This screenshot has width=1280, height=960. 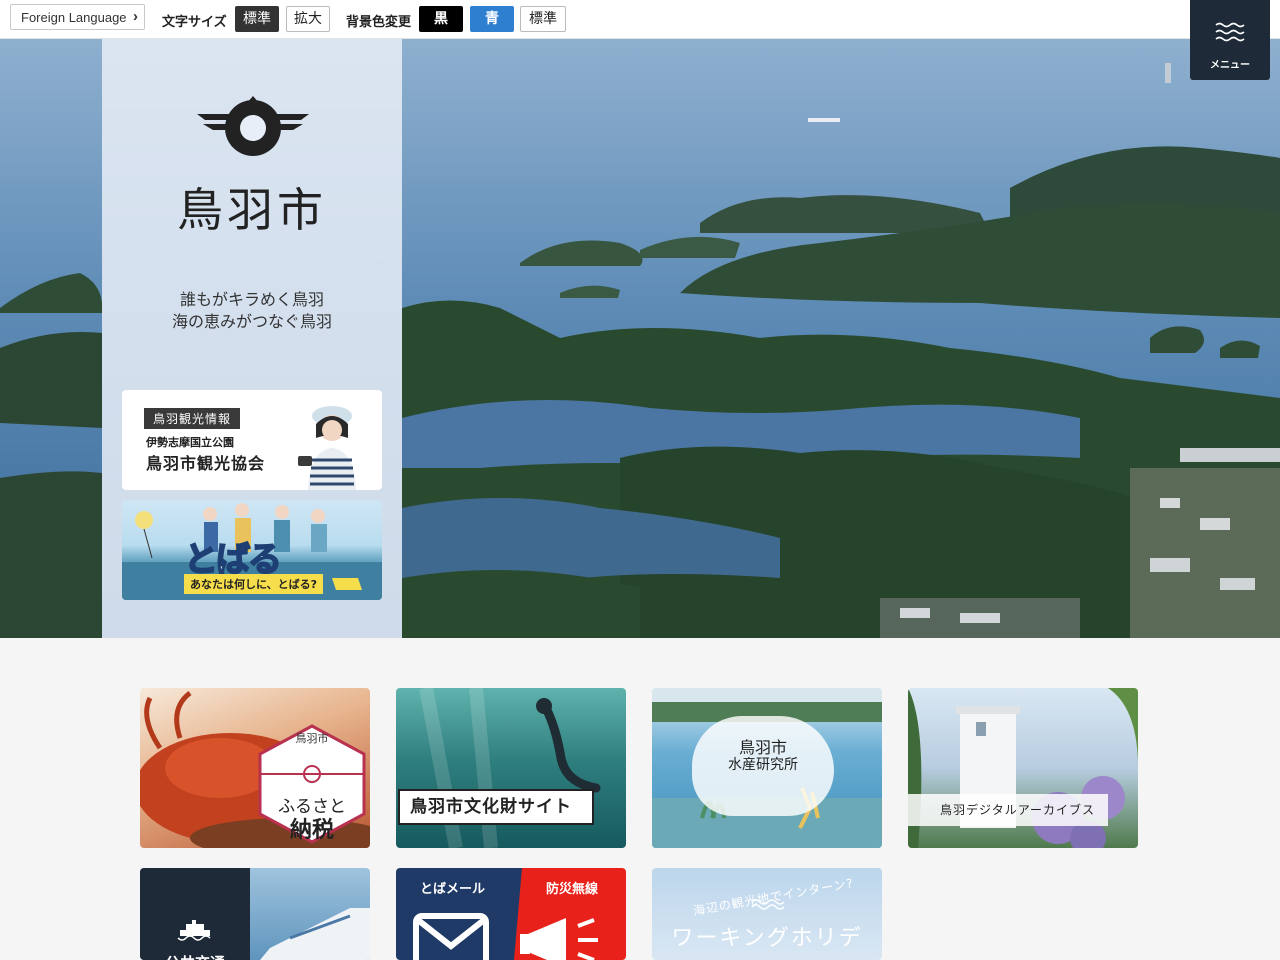 What do you see at coordinates (379, 22) in the screenshot?
I see `bg-color-label: 背景色変更` at bounding box center [379, 22].